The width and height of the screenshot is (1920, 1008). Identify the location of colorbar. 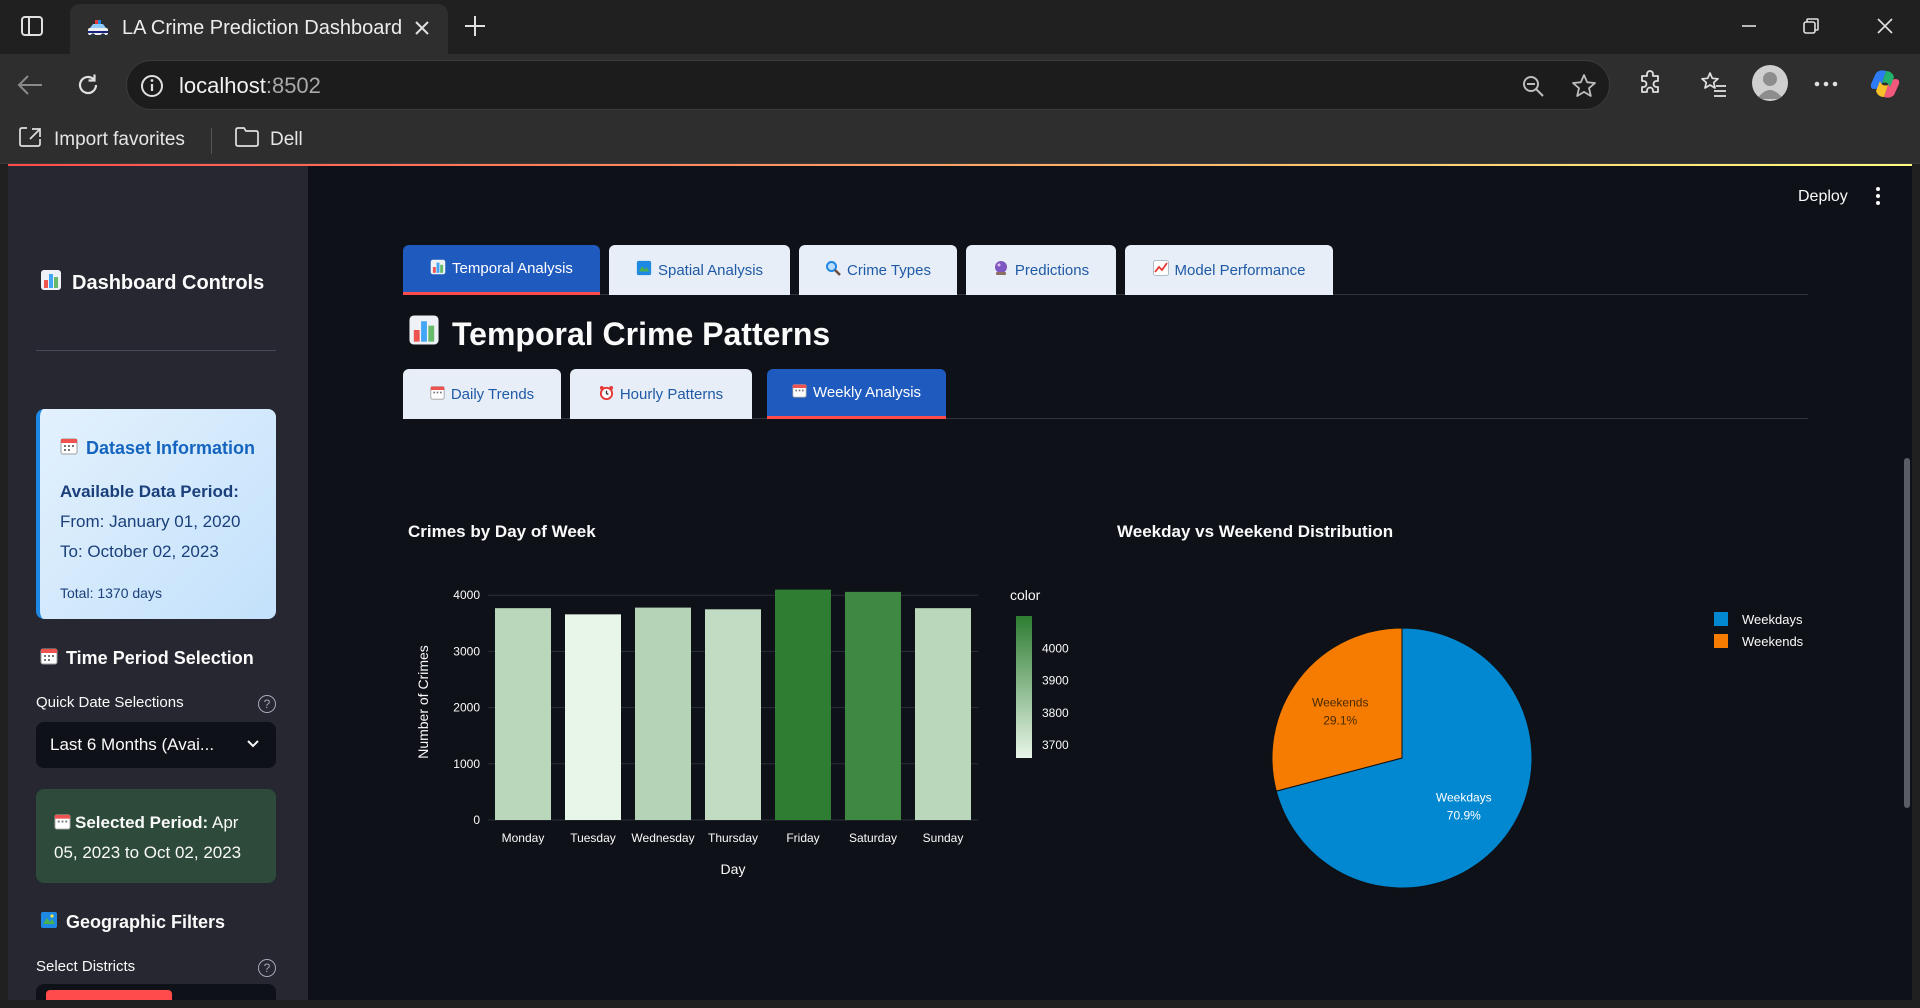
(1024, 687).